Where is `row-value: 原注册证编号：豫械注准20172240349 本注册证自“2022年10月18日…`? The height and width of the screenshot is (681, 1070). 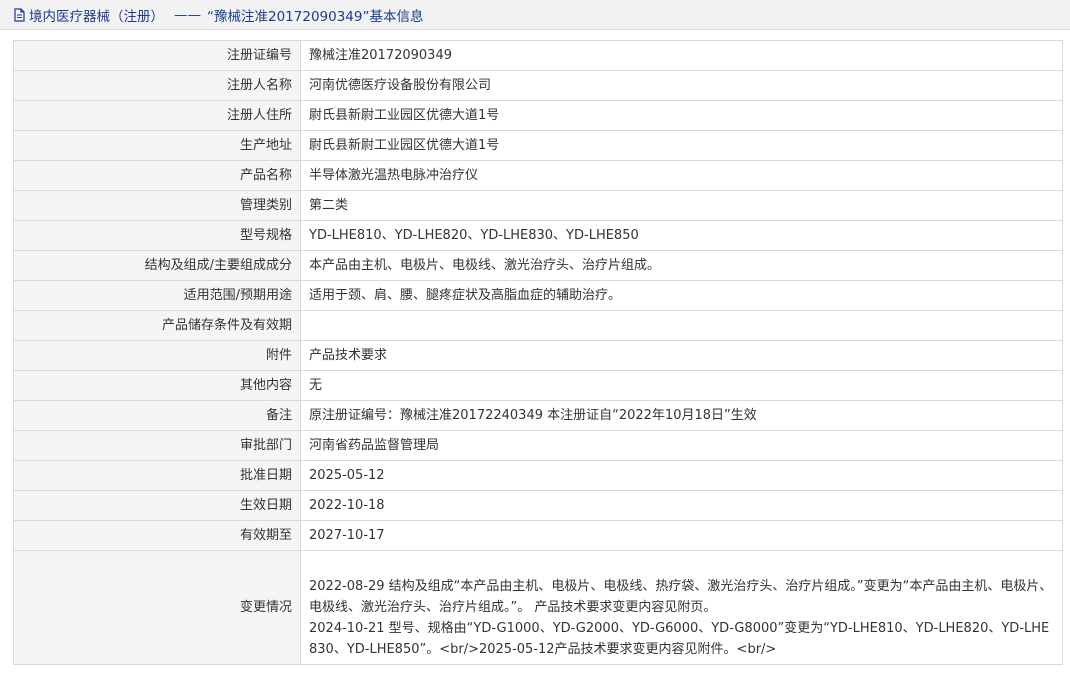
row-value: 原注册证编号：豫械注准20172240349 本注册证自“2022年10月18日… is located at coordinates (681, 415).